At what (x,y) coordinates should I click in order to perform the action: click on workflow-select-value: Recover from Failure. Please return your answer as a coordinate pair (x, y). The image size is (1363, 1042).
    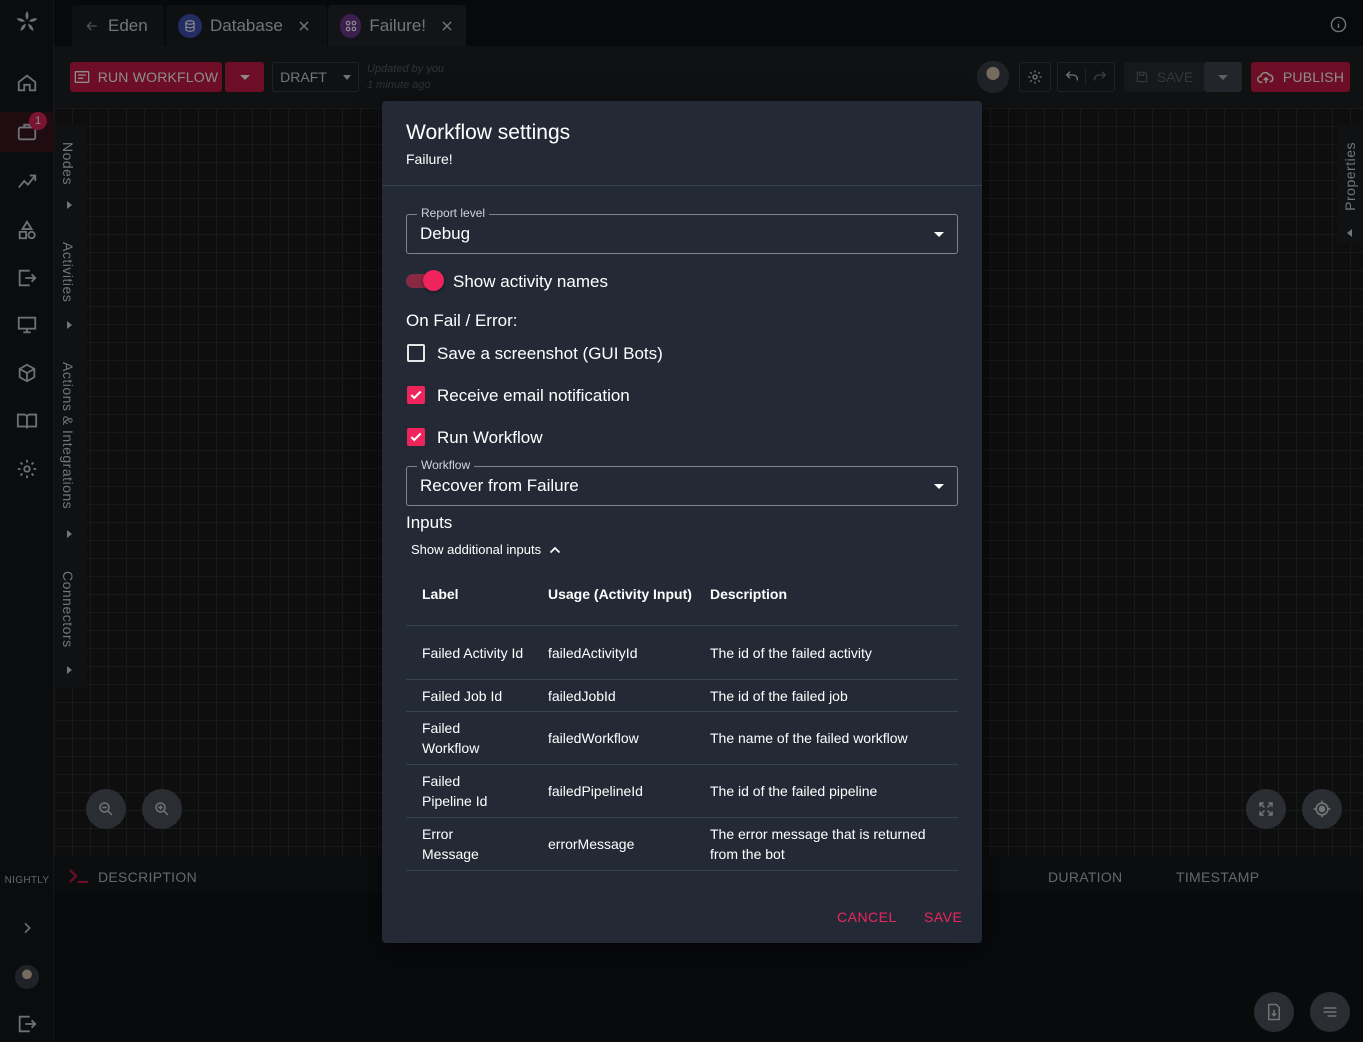
    Looking at the image, I should click on (499, 485).